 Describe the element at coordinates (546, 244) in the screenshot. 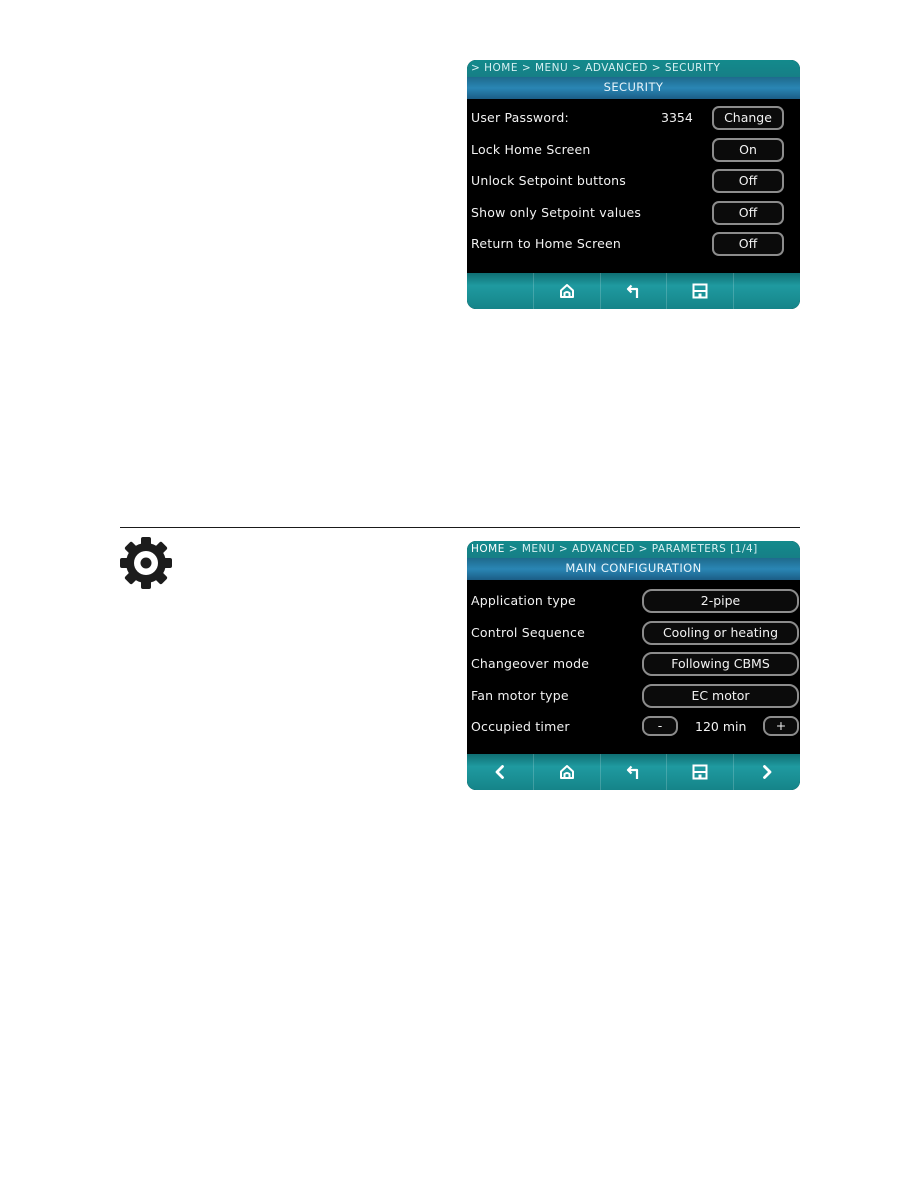

I see `setting-label: Return to Home Screen` at that location.